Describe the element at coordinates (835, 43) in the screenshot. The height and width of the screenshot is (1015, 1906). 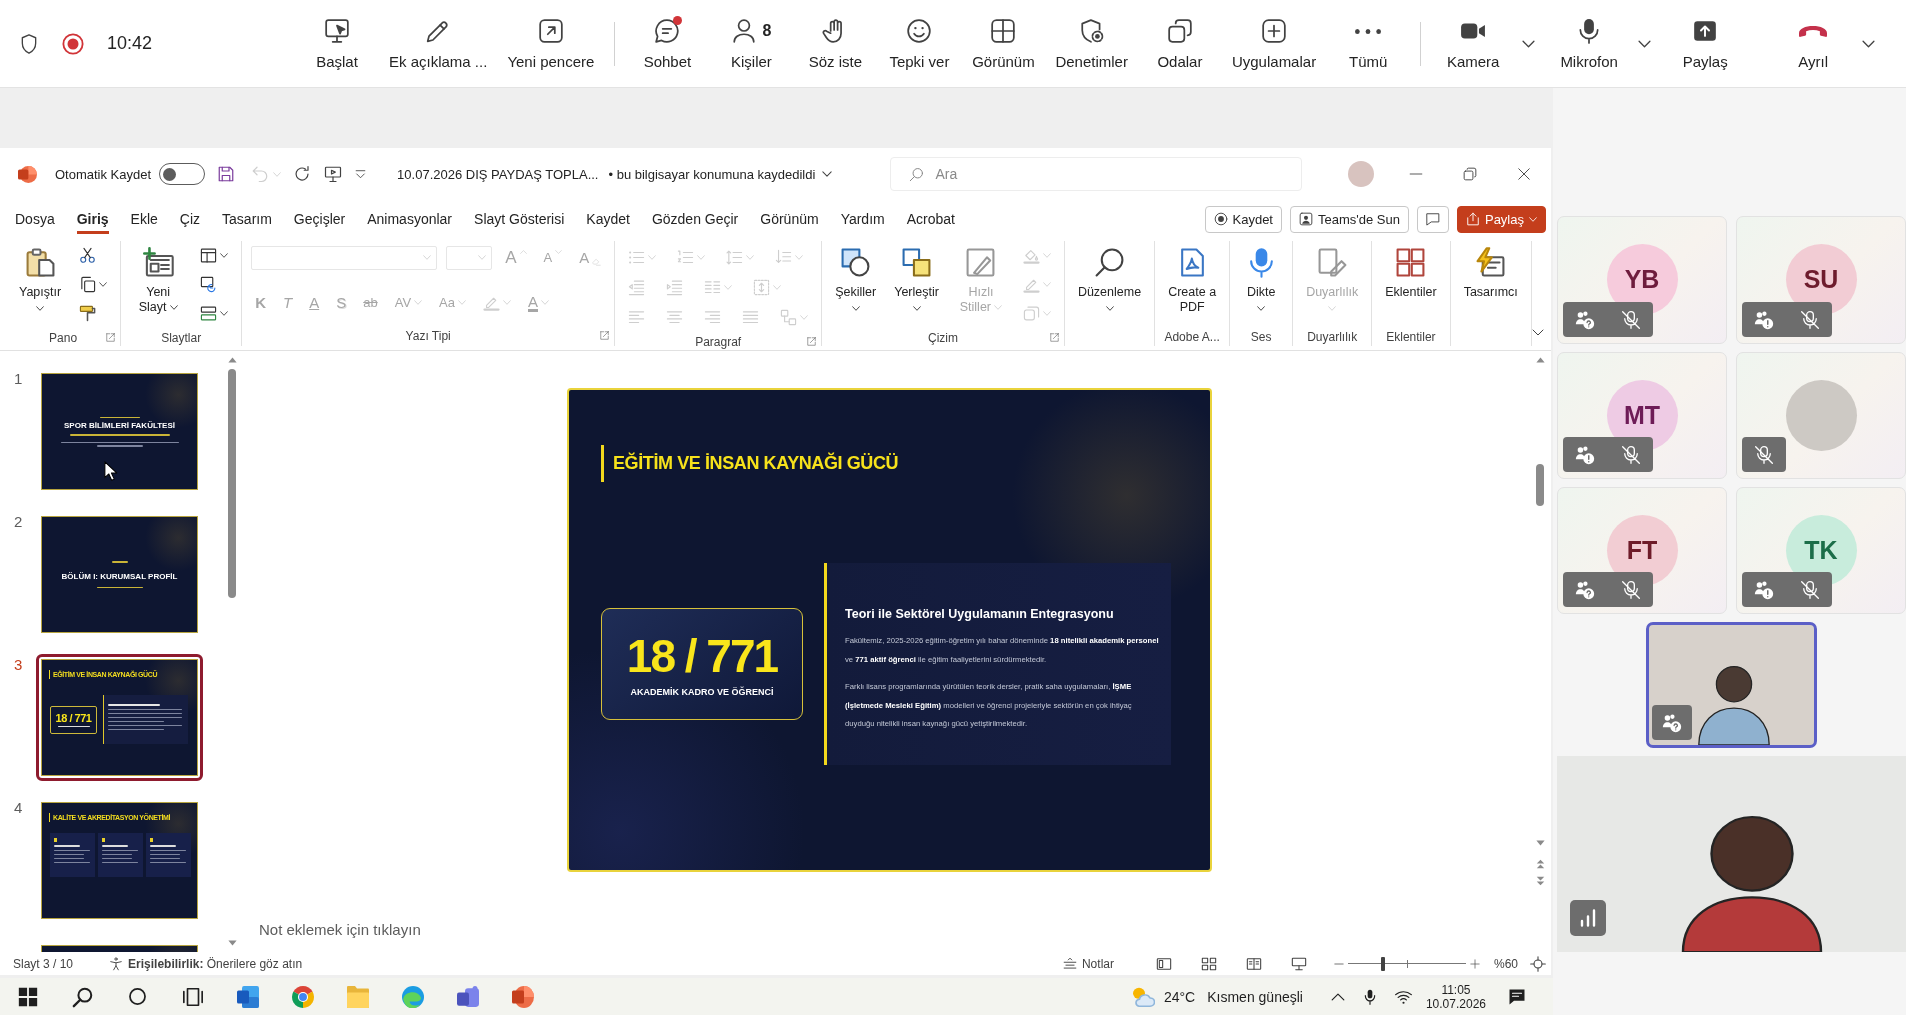
I see `raise-hand-button: Söz iste` at that location.